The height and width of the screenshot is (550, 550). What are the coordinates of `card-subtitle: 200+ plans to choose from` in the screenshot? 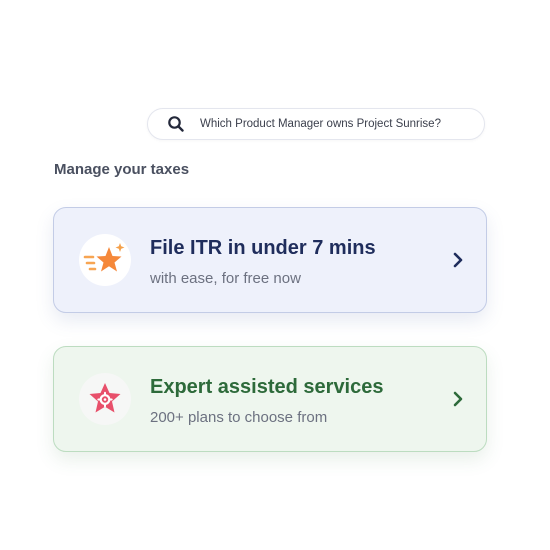 It's located at (239, 417).